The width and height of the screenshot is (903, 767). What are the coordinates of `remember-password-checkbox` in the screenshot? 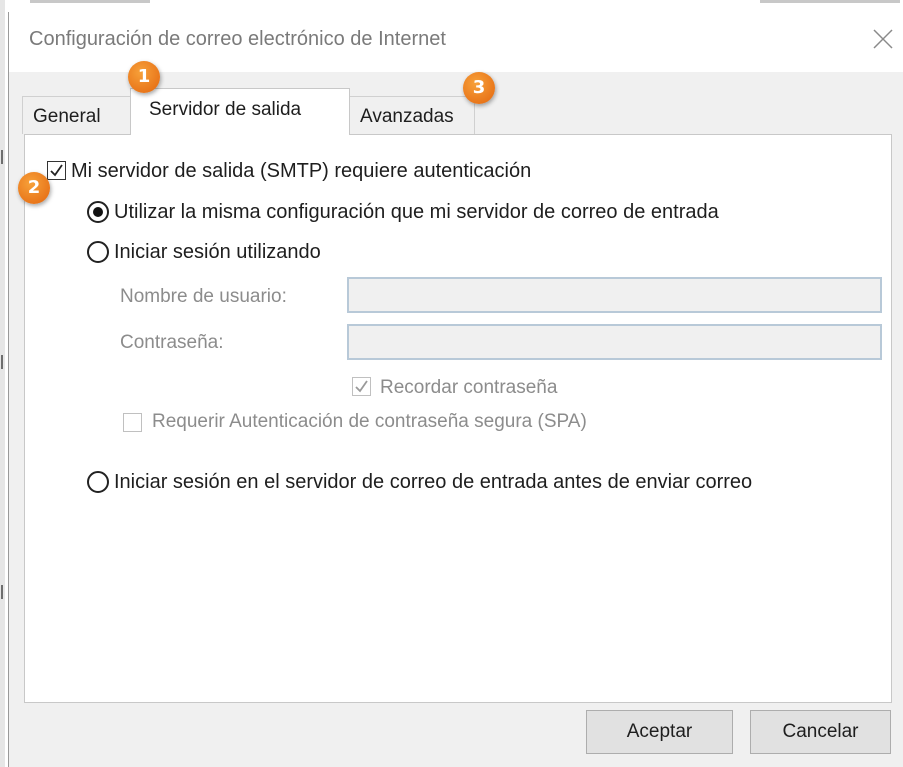 It's located at (361, 386).